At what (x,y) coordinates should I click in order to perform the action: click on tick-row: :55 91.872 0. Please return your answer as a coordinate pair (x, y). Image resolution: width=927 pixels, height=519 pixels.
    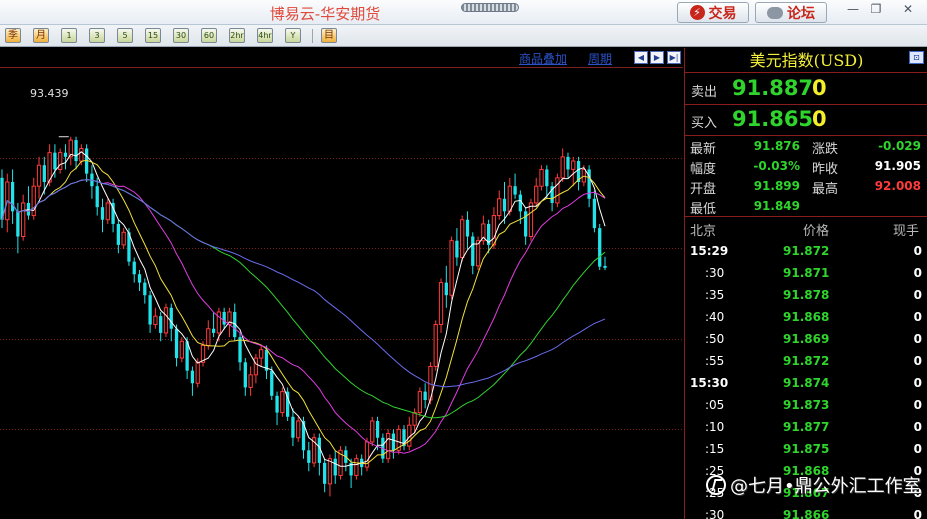
    Looking at the image, I should click on (806, 362).